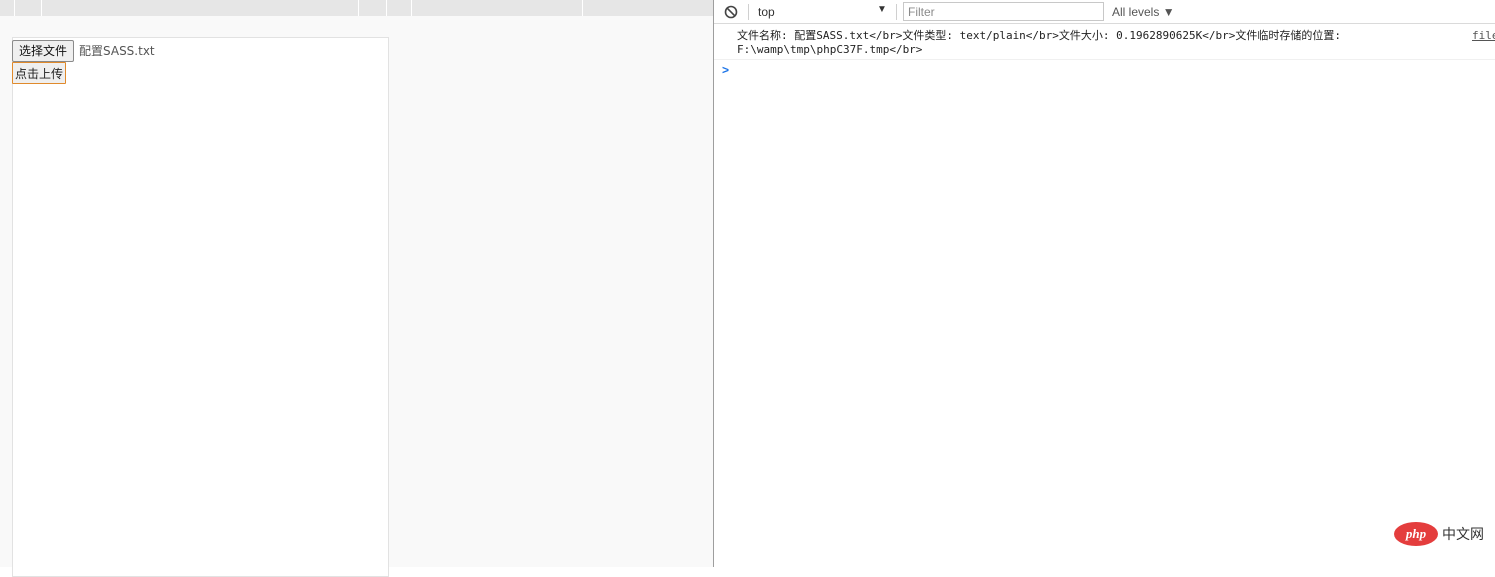  I want to click on log-levels-dropdown: All levels ▼, so click(1143, 12).